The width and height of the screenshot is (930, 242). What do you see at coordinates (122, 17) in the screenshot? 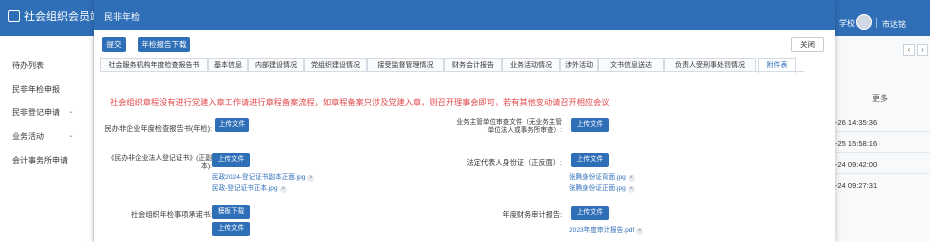
I see `modal-title: 民非年检` at bounding box center [122, 17].